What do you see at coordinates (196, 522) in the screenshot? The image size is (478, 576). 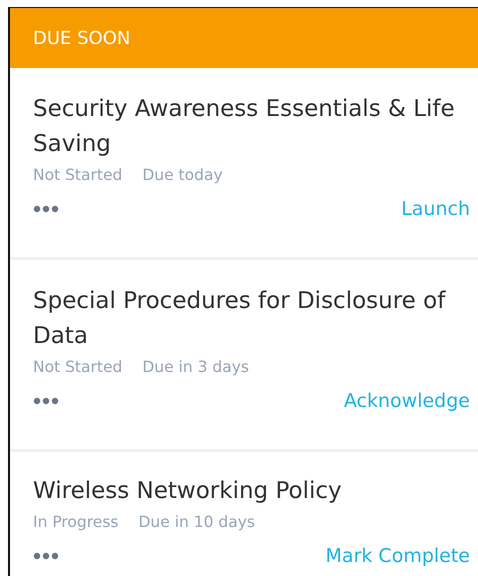 I see `due-text: Due in 10 days` at bounding box center [196, 522].